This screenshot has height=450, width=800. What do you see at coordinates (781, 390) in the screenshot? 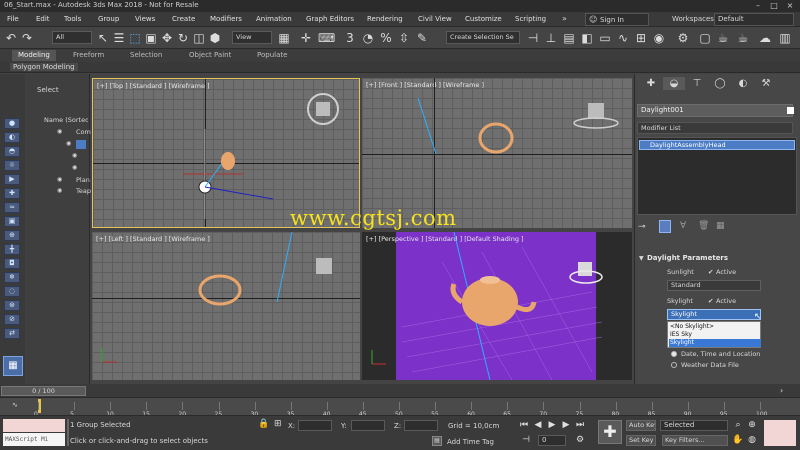
I see `time-slider-next-icon: ›` at bounding box center [781, 390].